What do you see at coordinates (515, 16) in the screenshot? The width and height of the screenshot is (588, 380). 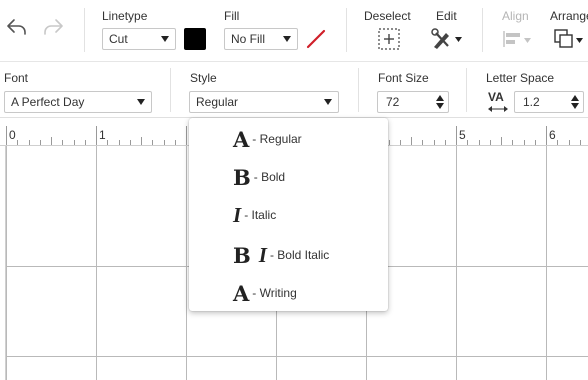 I see `align-label: Align` at bounding box center [515, 16].